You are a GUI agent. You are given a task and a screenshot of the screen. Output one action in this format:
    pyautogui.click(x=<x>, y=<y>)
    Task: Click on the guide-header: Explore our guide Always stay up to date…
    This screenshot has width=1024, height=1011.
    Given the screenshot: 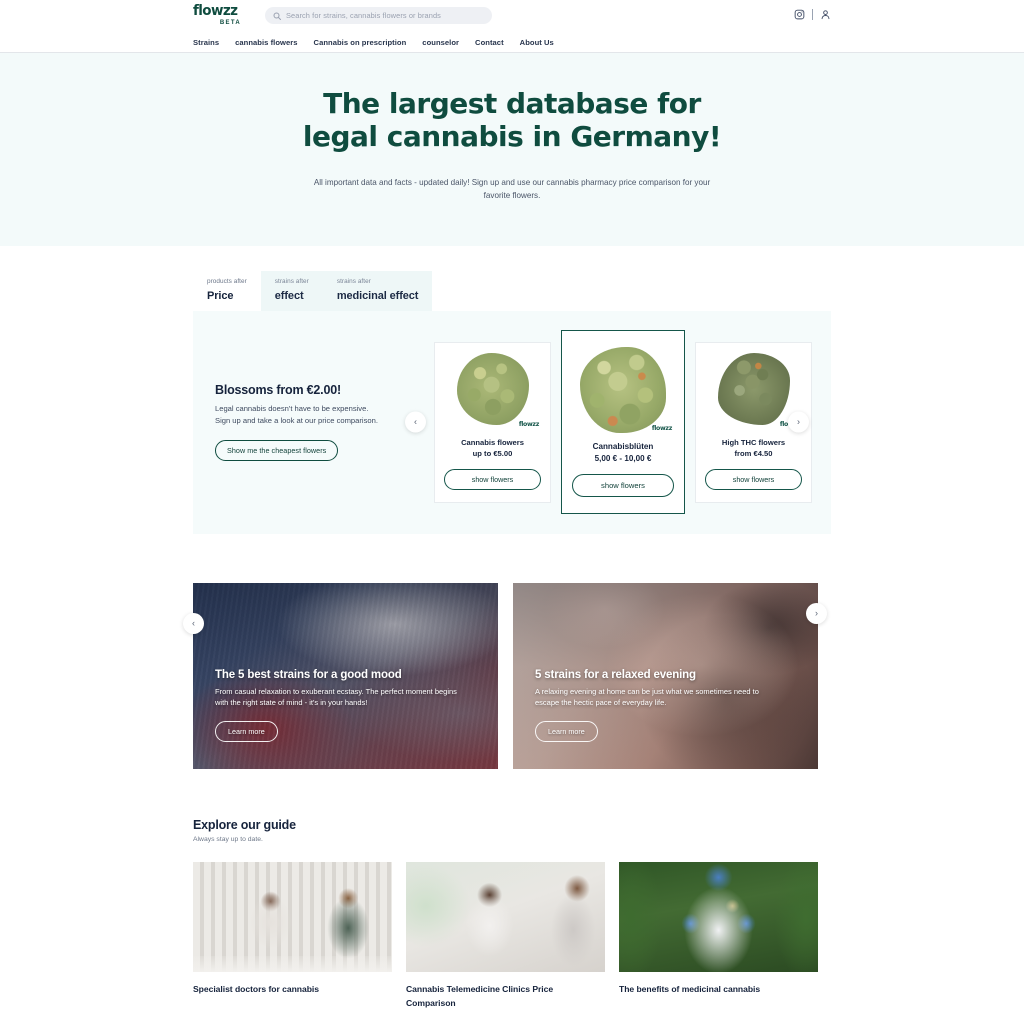 What is the action you would take?
    pyautogui.click(x=512, y=830)
    